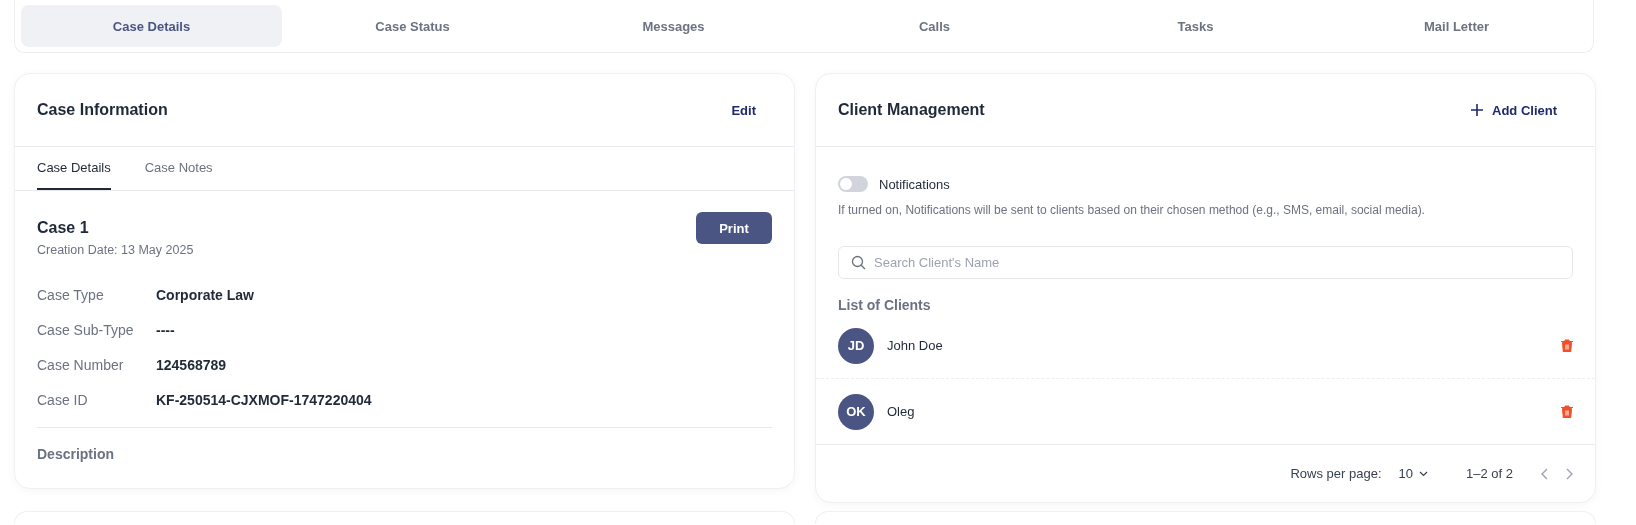 The width and height of the screenshot is (1636, 525). What do you see at coordinates (205, 295) in the screenshot?
I see `field-value: Corporate Law` at bounding box center [205, 295].